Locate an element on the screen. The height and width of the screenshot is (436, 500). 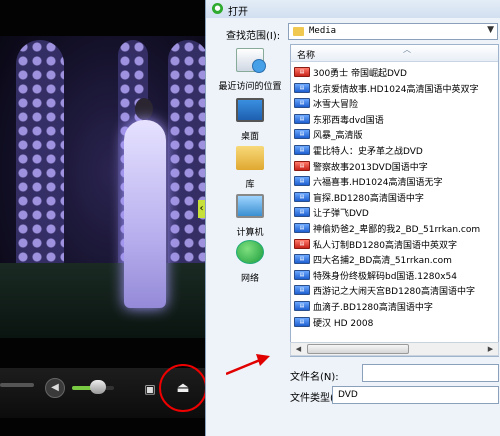
file-name-text: 霍比特人：史矛革之战DVD is located at coordinates (368, 151).